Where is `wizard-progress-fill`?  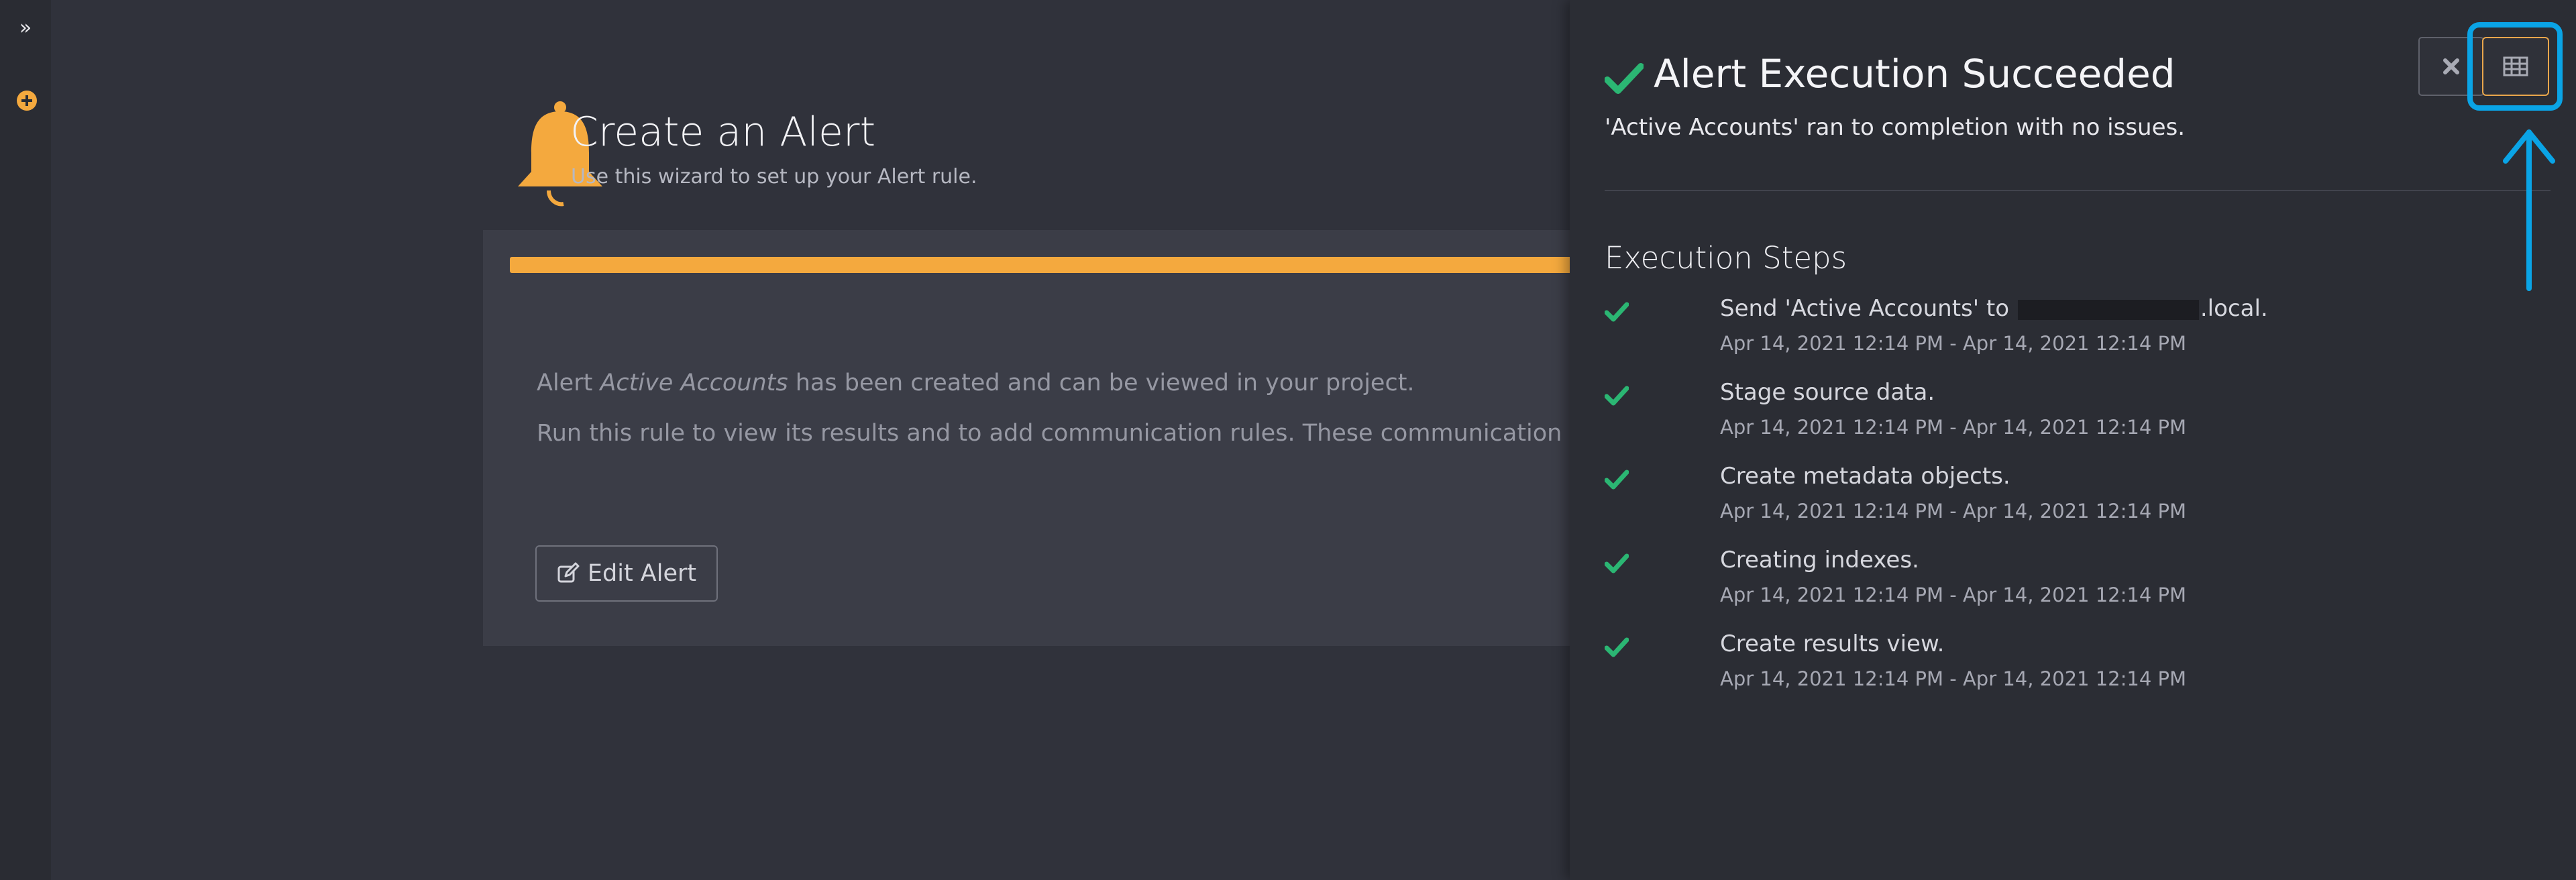 wizard-progress-fill is located at coordinates (1053, 265).